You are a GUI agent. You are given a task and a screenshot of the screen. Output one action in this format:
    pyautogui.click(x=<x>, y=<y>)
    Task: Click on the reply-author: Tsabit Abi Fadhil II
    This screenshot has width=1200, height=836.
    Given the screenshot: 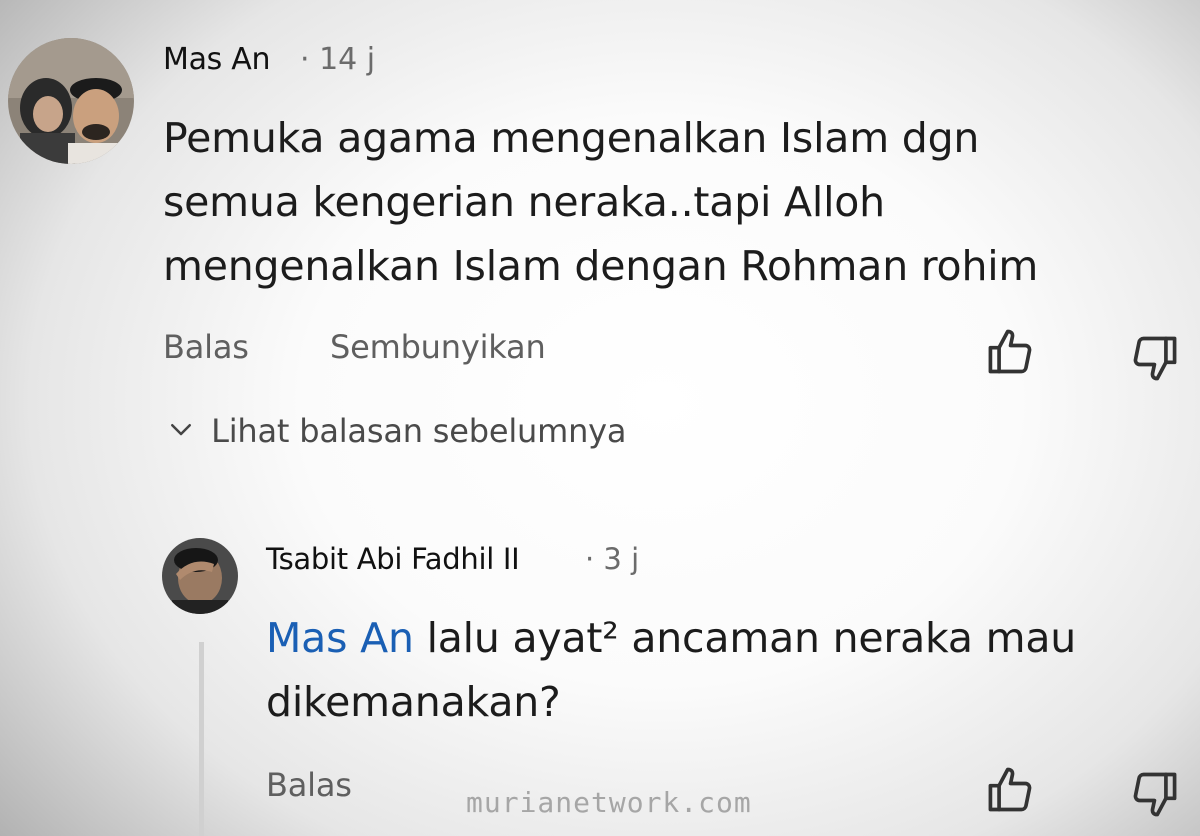 What is the action you would take?
    pyautogui.click(x=393, y=559)
    